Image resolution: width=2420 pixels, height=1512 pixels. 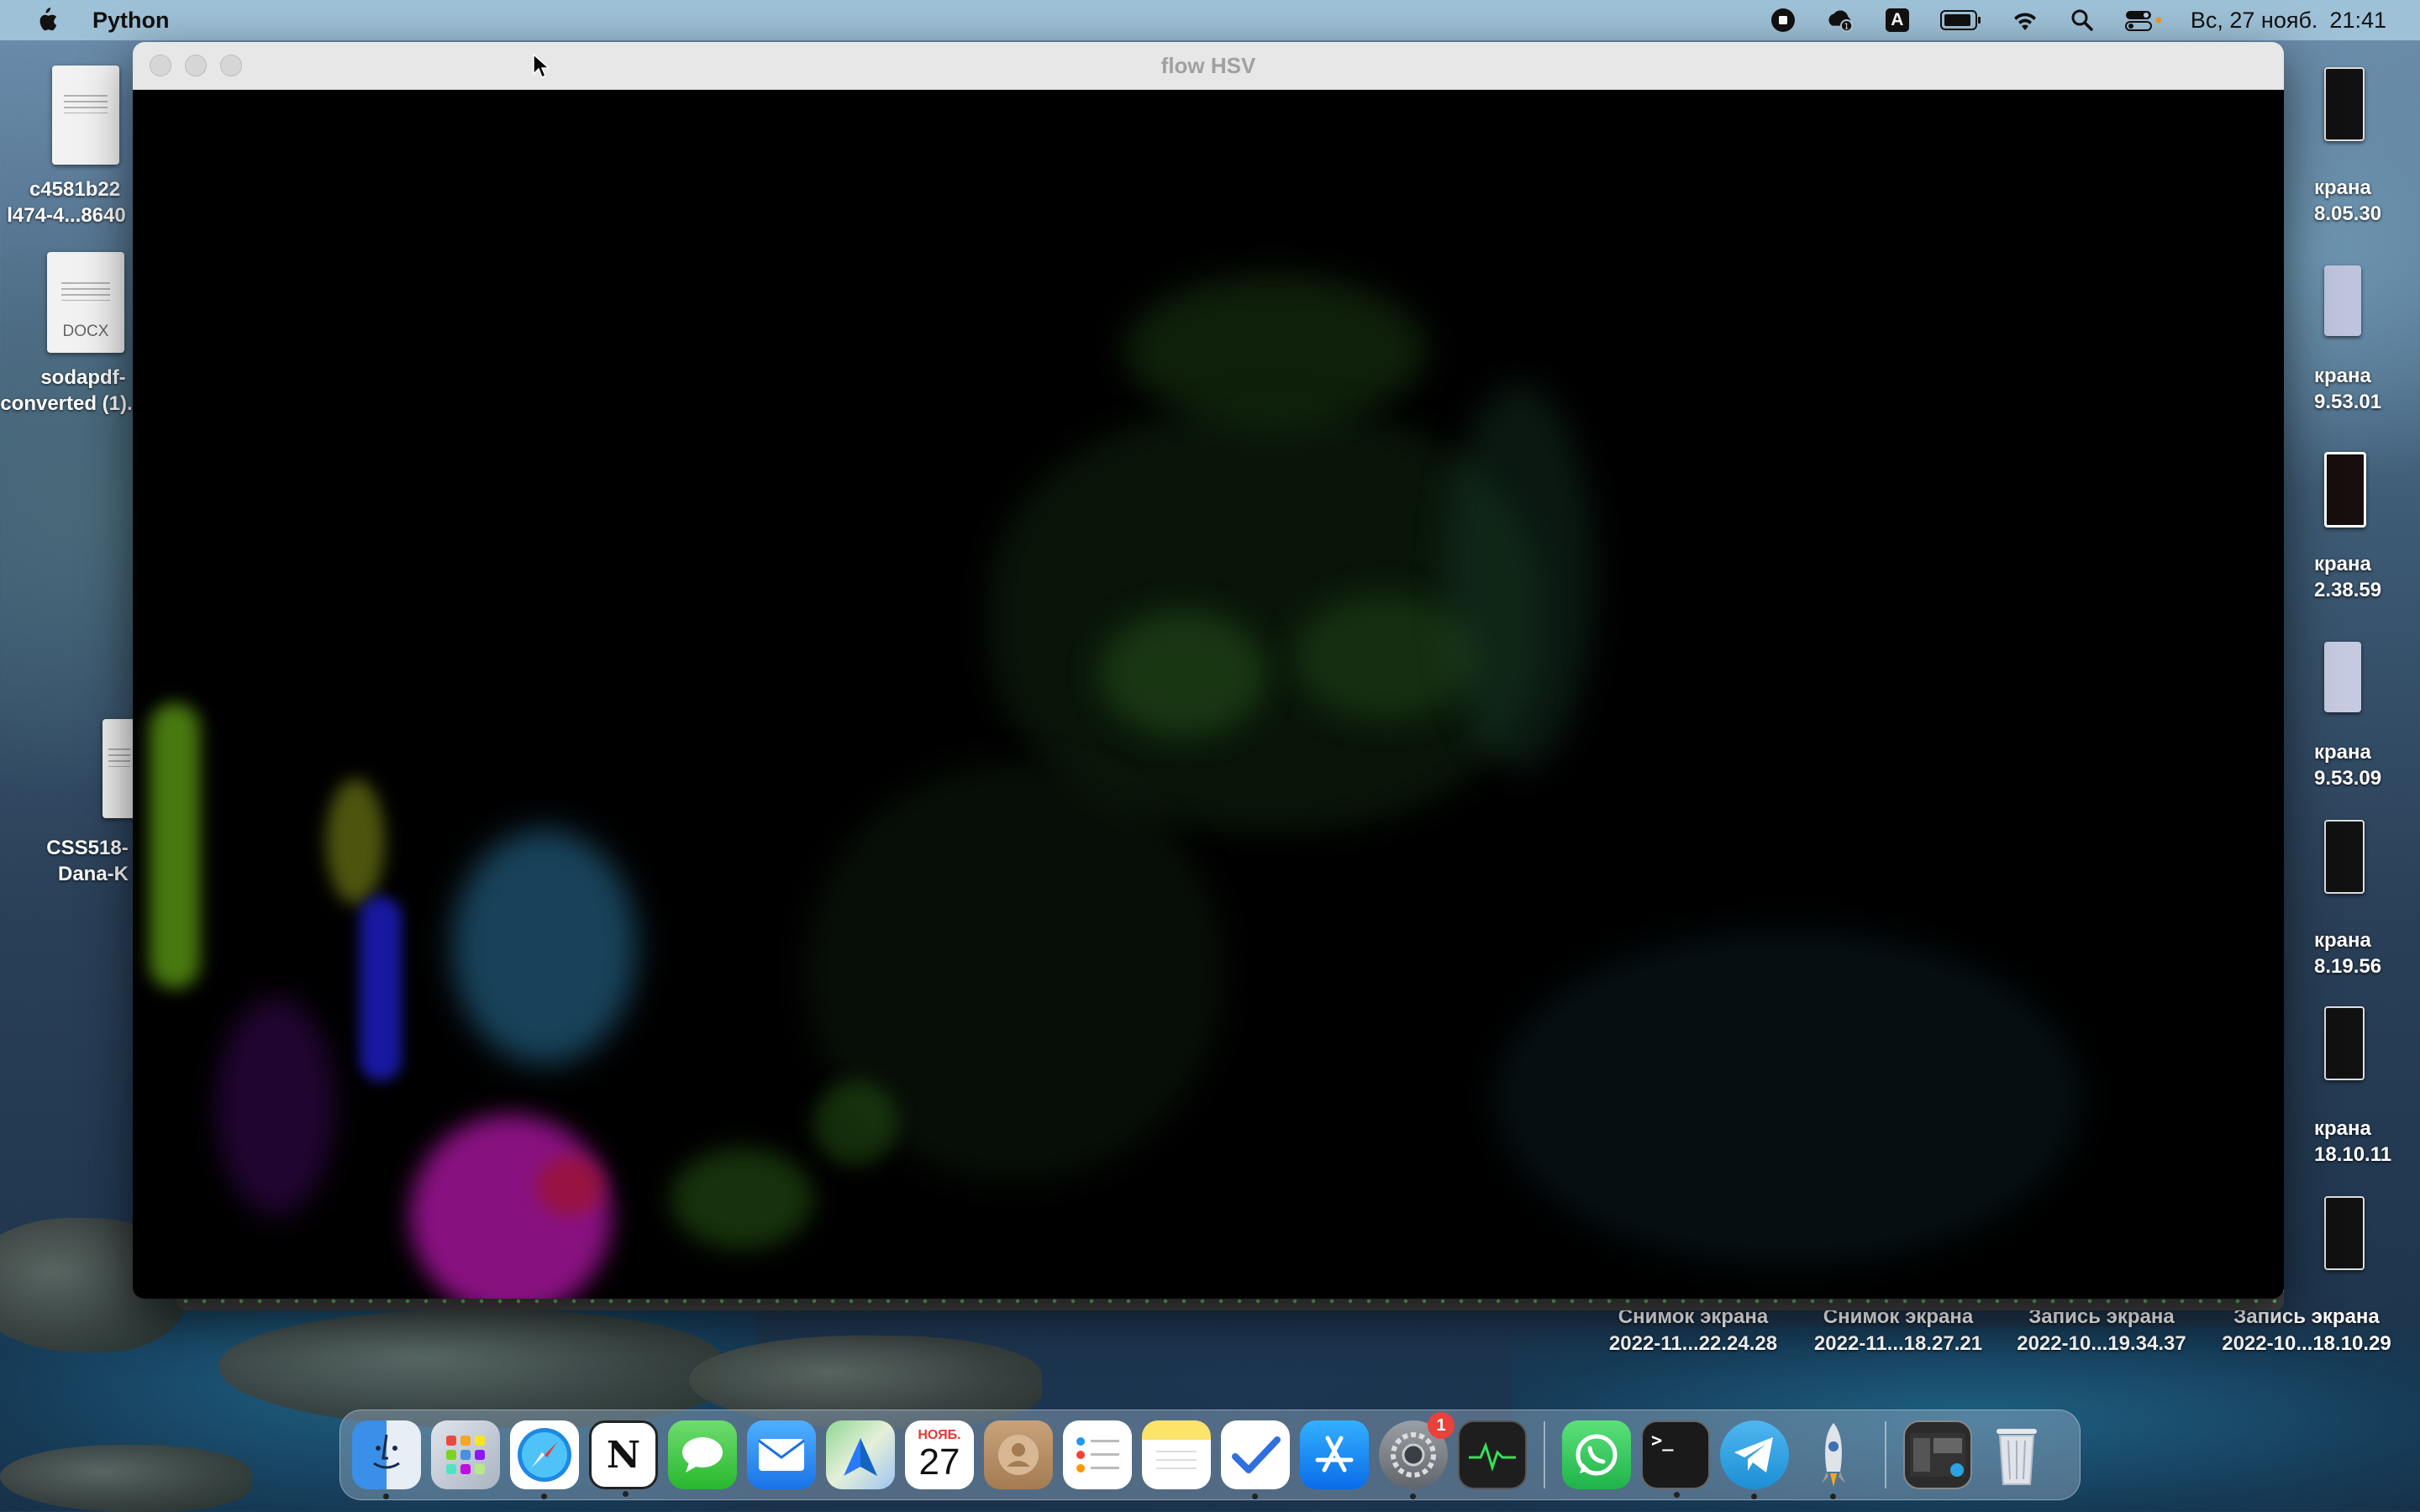 I want to click on notion-icon: N, so click(x=623, y=1458).